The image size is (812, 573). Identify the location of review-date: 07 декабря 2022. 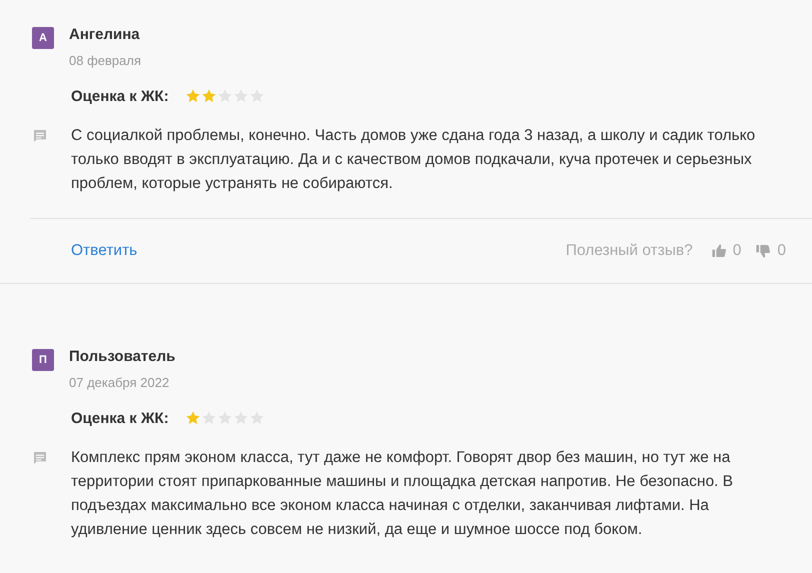
(119, 383).